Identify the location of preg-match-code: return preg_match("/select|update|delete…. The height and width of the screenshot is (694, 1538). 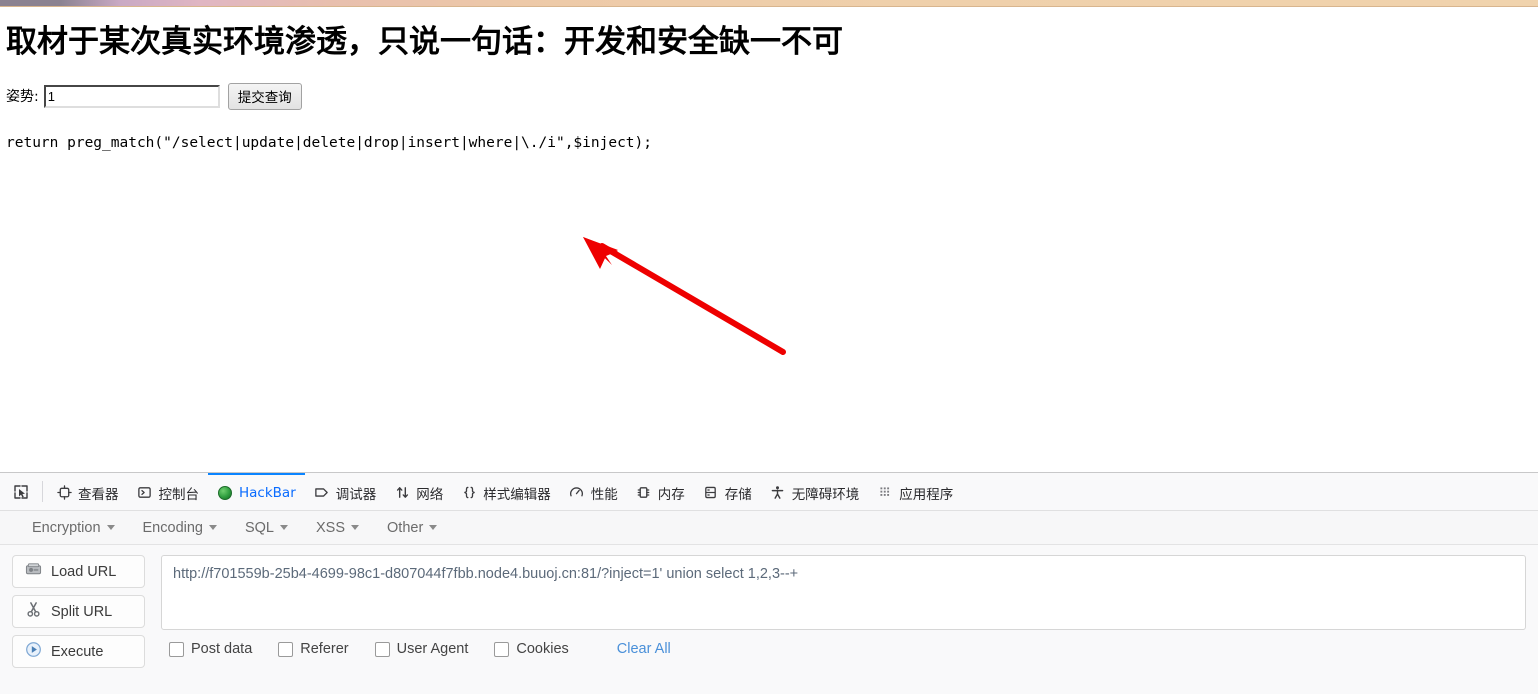
(329, 142).